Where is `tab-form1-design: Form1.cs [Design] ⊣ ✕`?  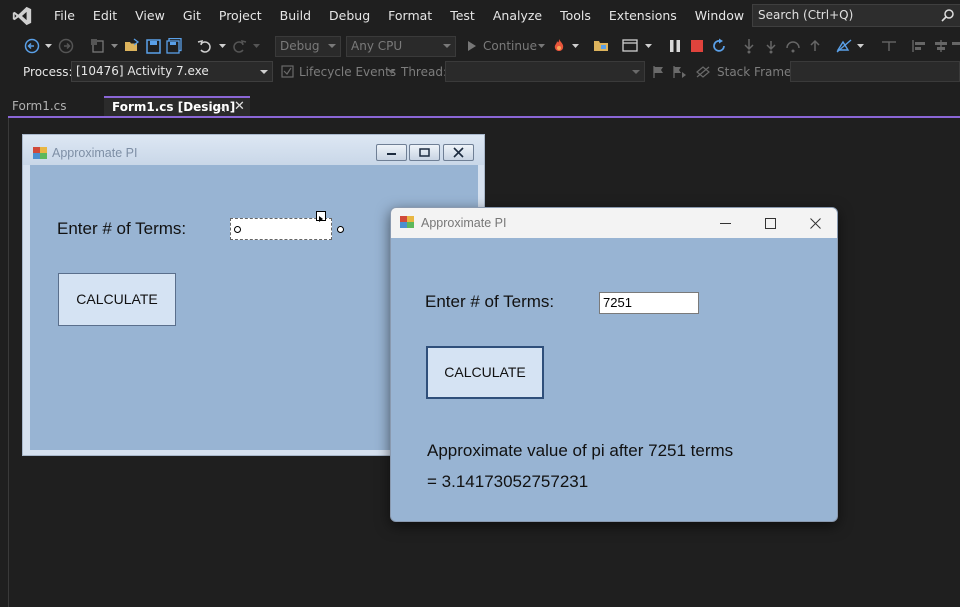 tab-form1-design: Form1.cs [Design] ⊣ ✕ is located at coordinates (177, 106).